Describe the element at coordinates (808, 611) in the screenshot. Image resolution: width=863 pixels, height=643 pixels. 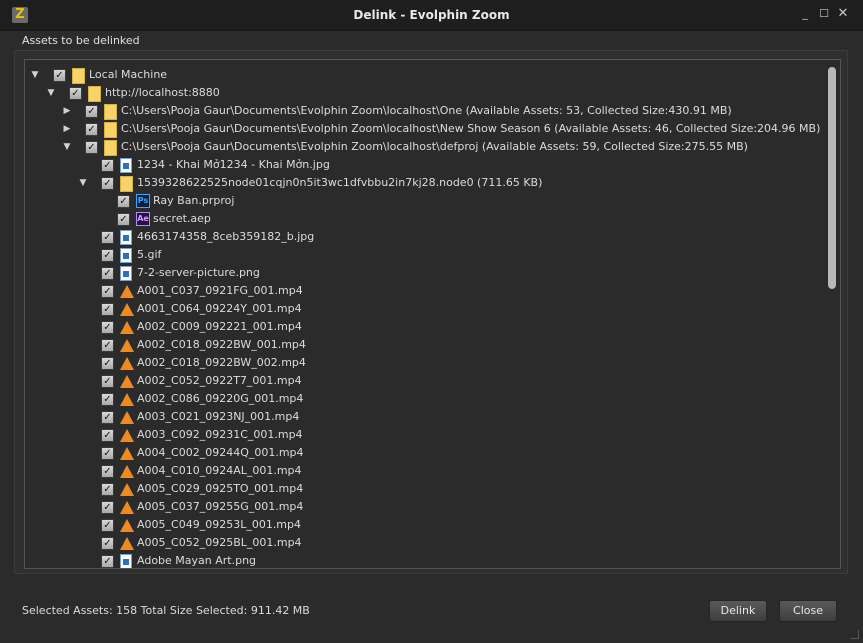
I see `close-button: Close` at that location.